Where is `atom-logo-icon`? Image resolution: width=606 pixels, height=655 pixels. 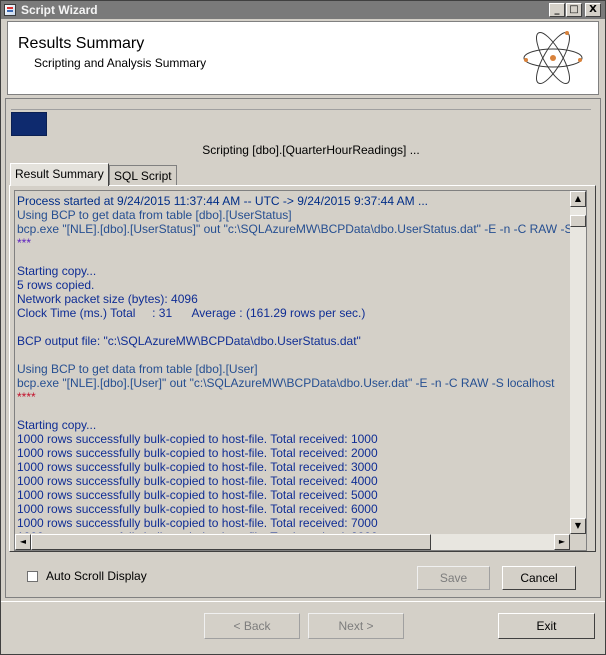 atom-logo-icon is located at coordinates (553, 58).